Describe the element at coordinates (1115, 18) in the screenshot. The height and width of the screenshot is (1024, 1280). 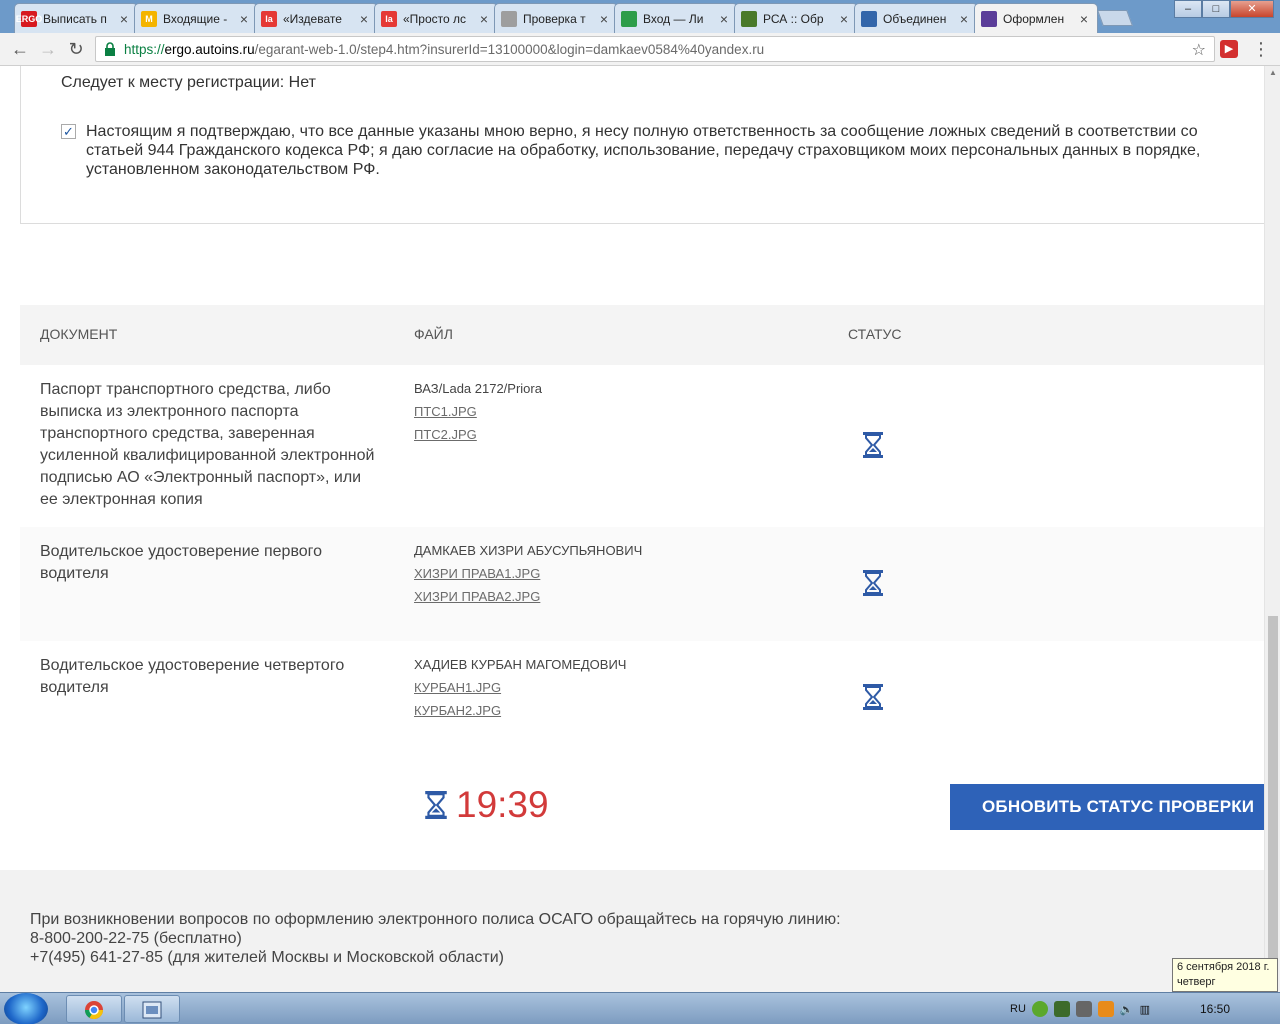
I see `new-tab-button` at that location.